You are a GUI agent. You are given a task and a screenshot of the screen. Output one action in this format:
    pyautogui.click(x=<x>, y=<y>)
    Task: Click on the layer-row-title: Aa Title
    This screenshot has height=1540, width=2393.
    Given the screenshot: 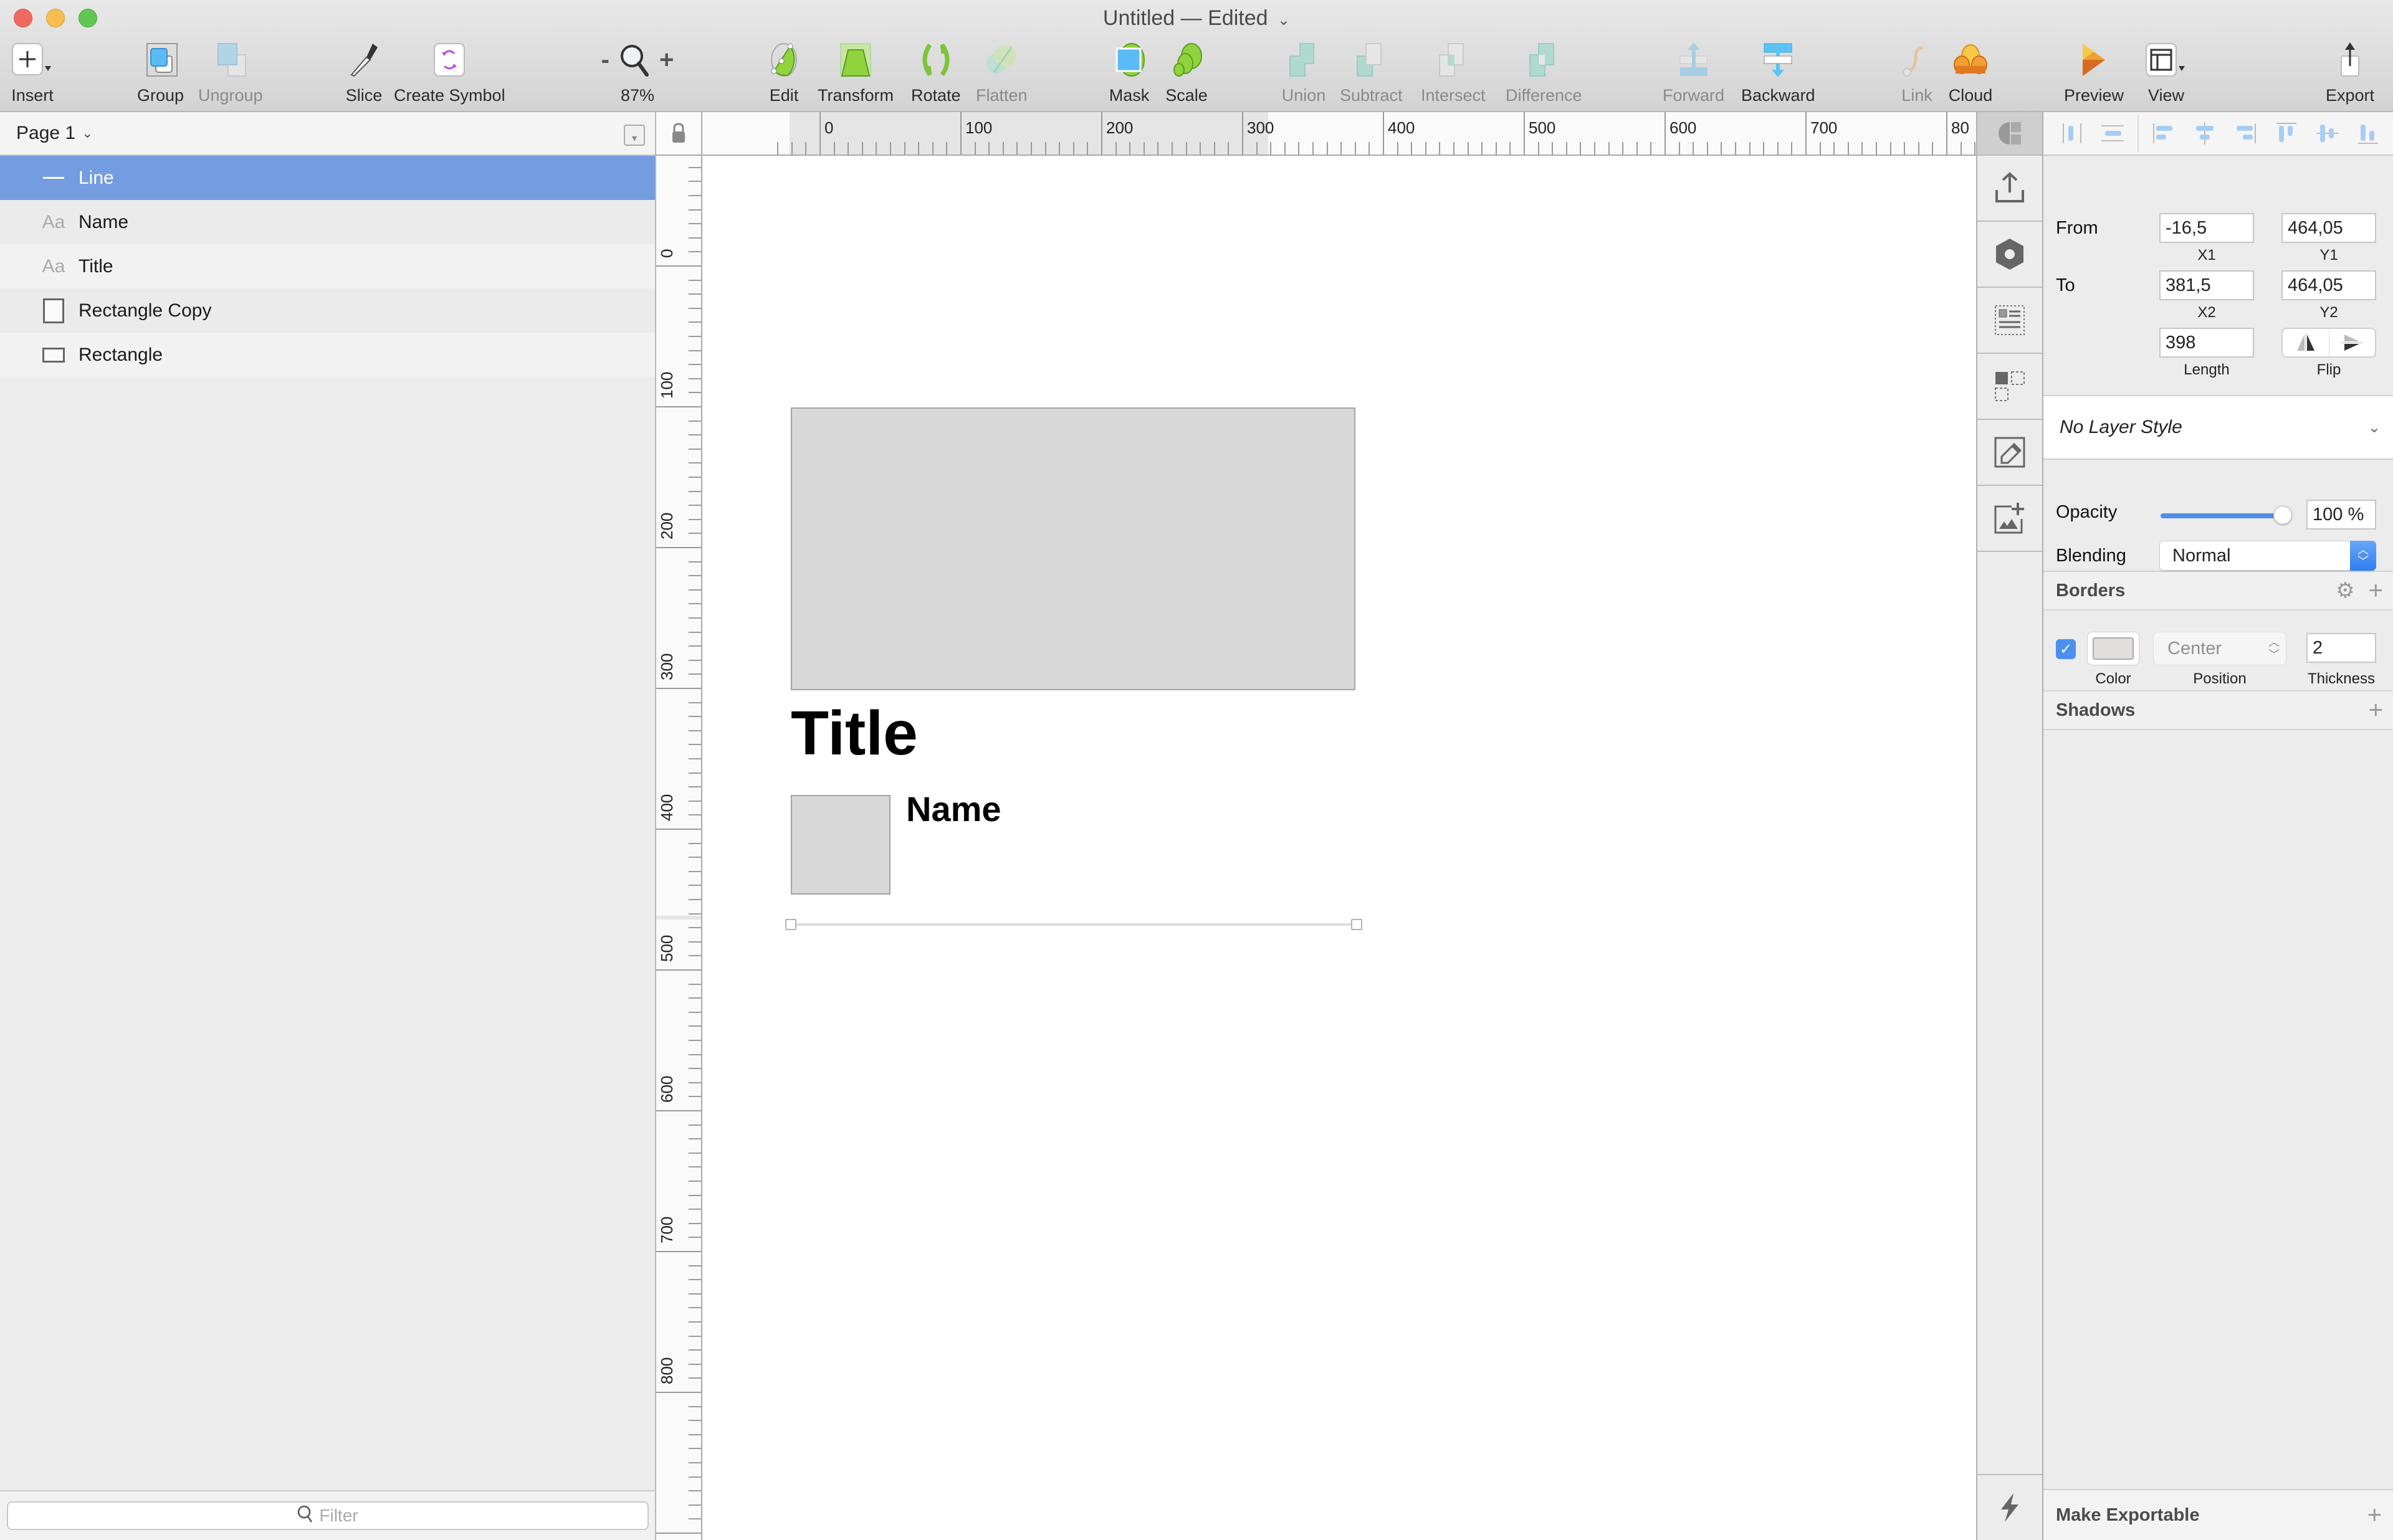 What is the action you would take?
    pyautogui.click(x=327, y=266)
    